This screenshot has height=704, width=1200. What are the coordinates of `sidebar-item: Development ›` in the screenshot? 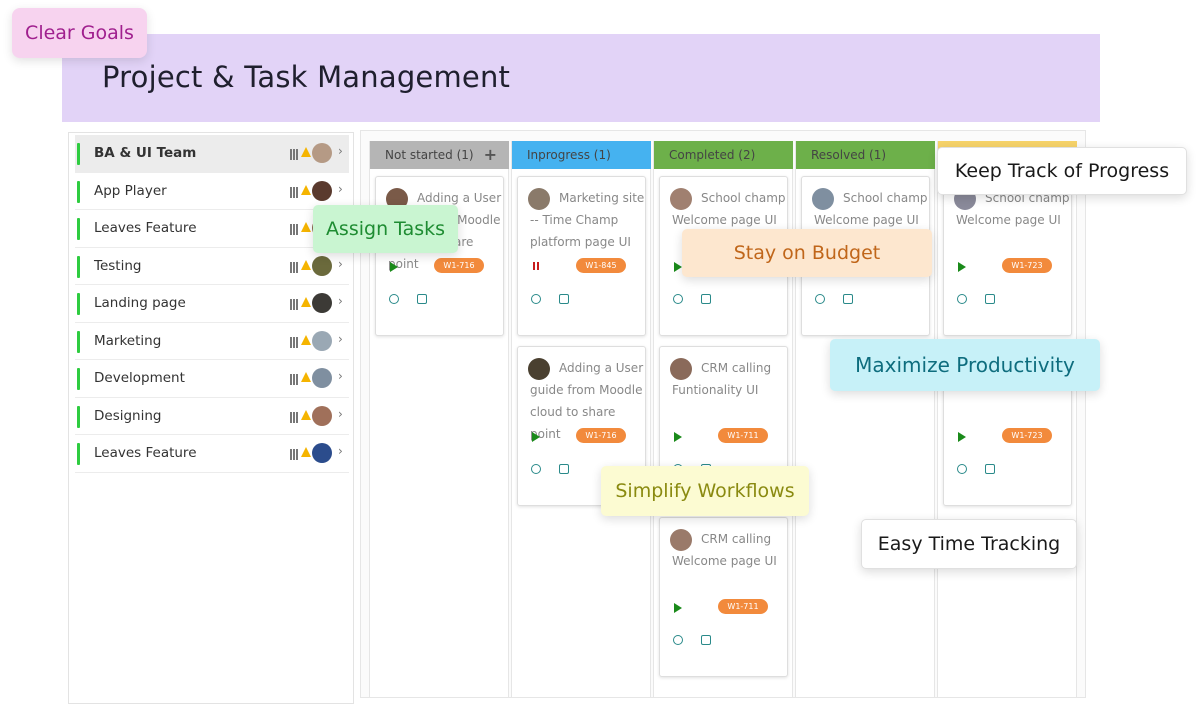 It's located at (212, 379).